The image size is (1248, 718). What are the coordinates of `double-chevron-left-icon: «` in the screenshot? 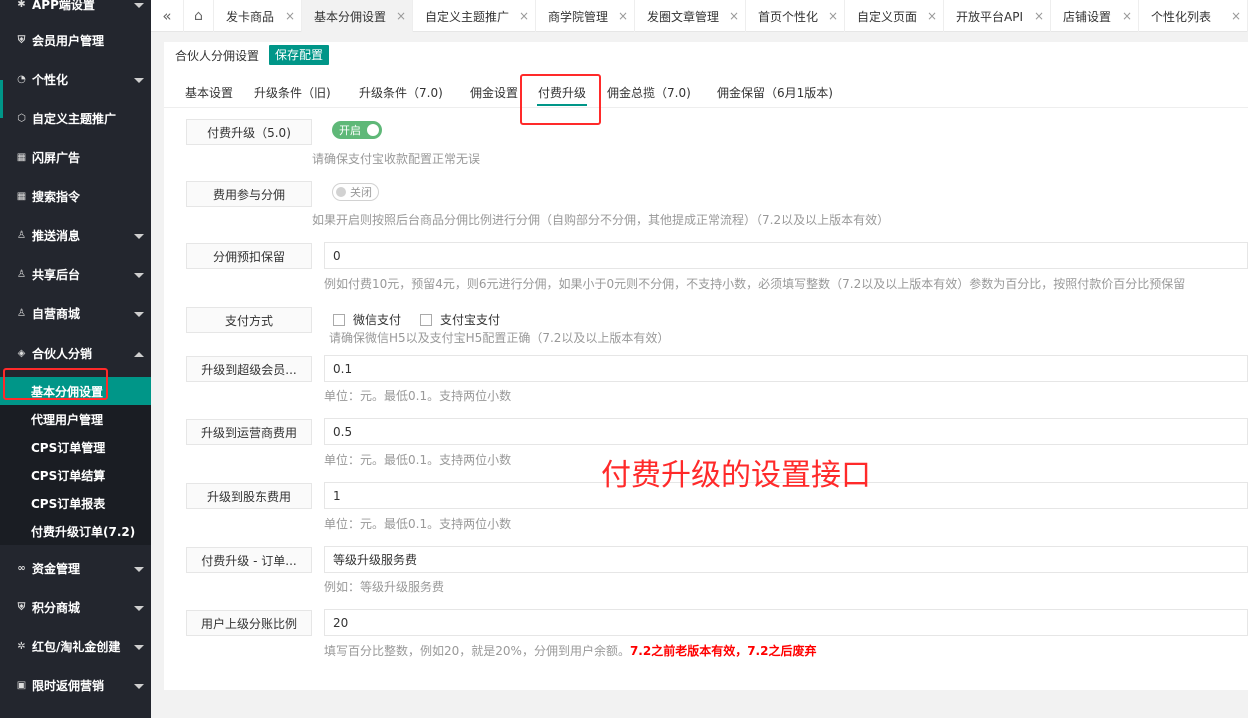 It's located at (167, 16).